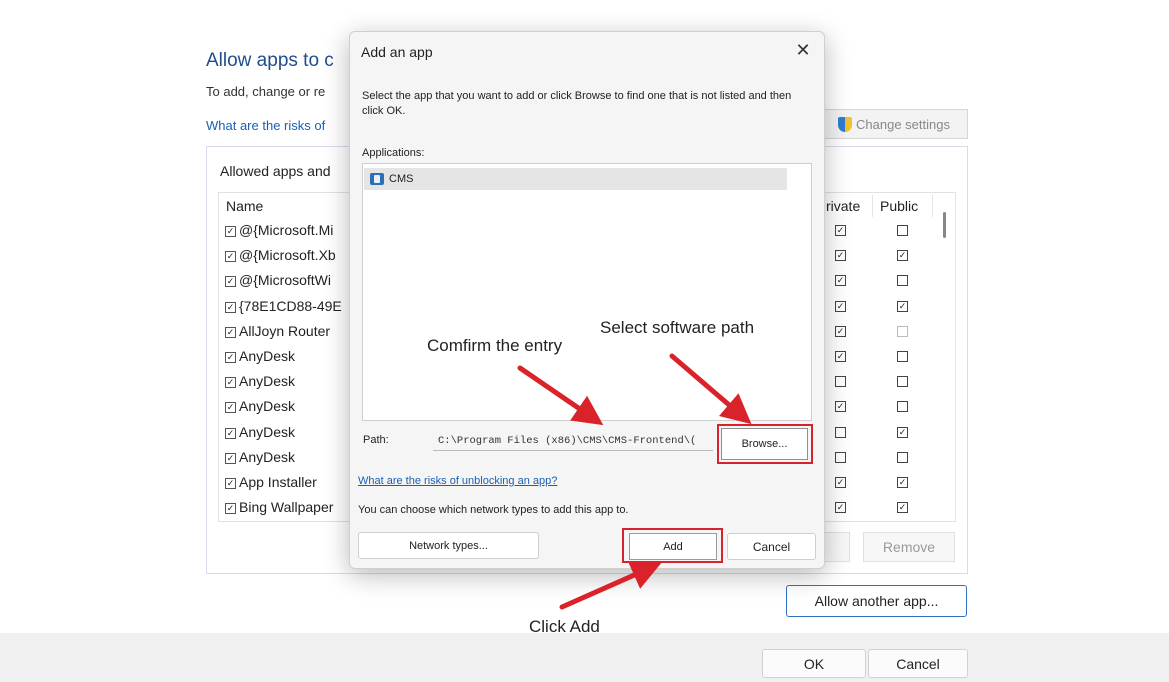 This screenshot has width=1169, height=682. I want to click on change-settings-button: Change settings, so click(894, 124).